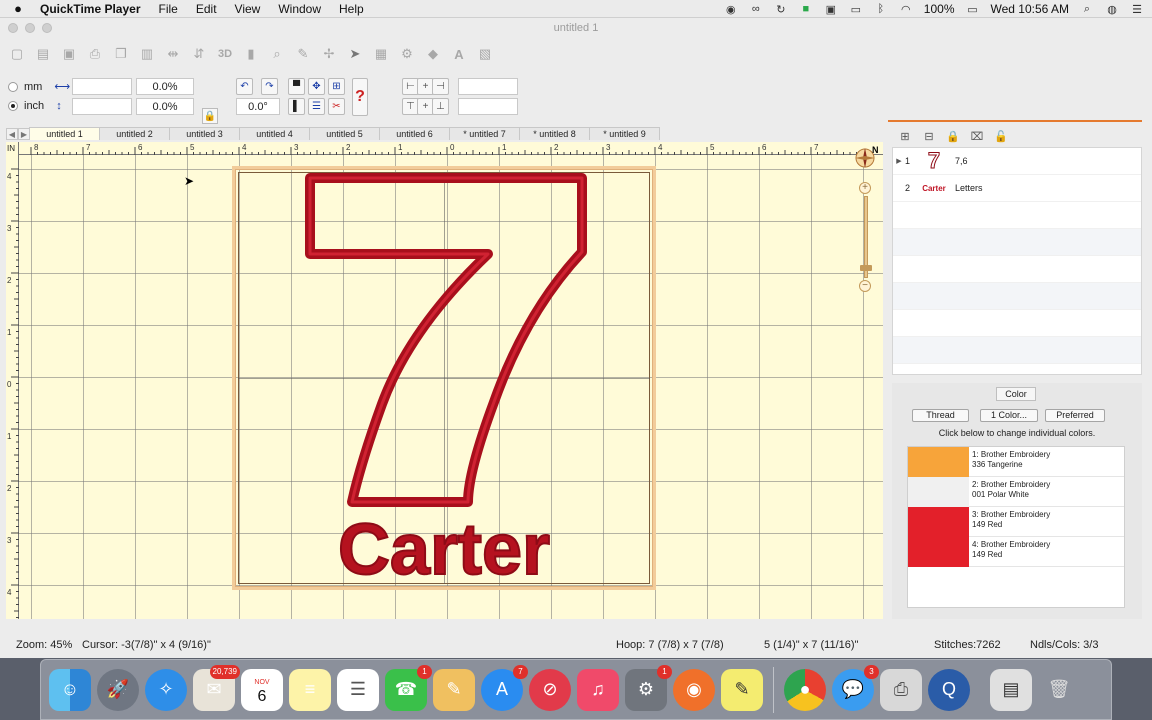 Image resolution: width=1152 pixels, height=720 pixels. I want to click on tab-untitled-4: untitled 4, so click(274, 133).